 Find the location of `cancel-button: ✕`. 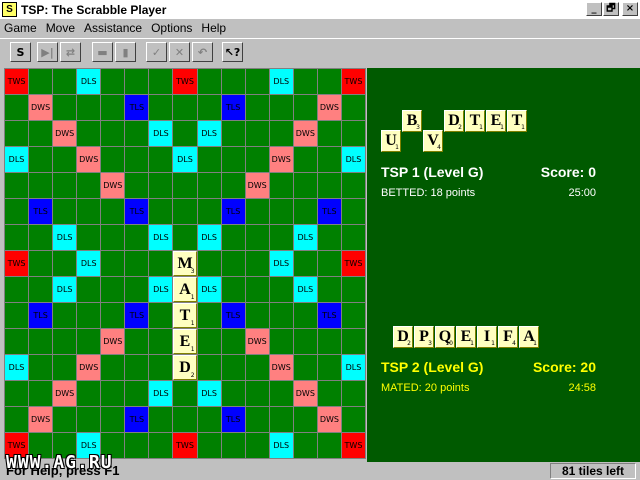

cancel-button: ✕ is located at coordinates (179, 52).